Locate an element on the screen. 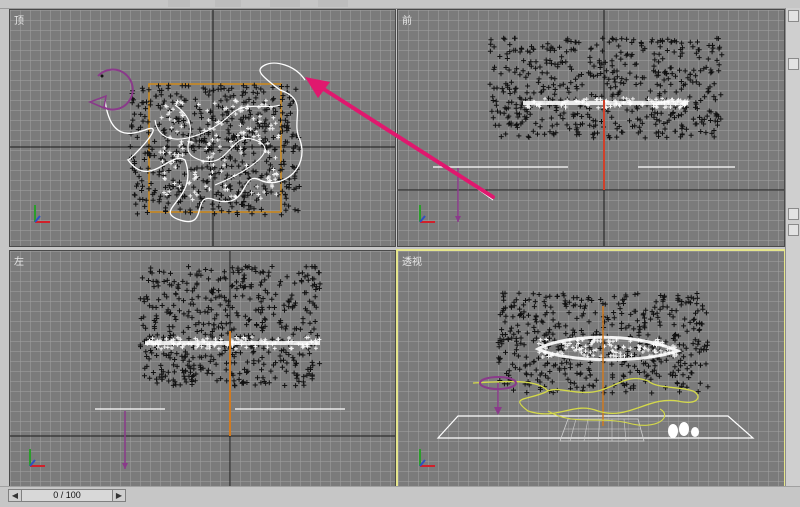 The height and width of the screenshot is (507, 800). arrow-left-icon: ◀ is located at coordinates (15, 495).